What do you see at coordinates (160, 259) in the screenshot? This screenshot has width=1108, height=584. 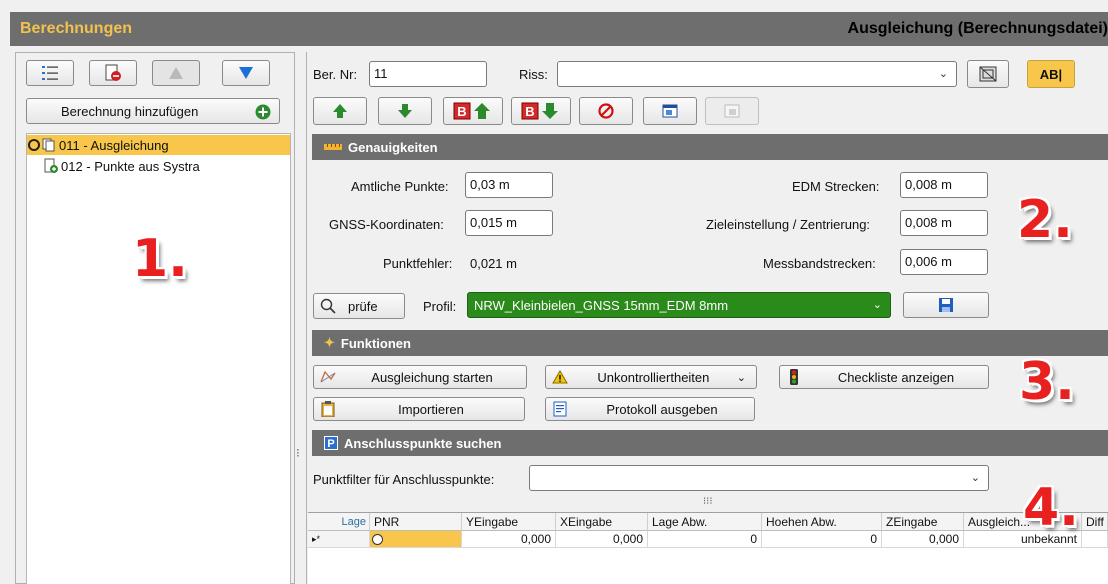 I see `annotation-marker-1: 1.` at bounding box center [160, 259].